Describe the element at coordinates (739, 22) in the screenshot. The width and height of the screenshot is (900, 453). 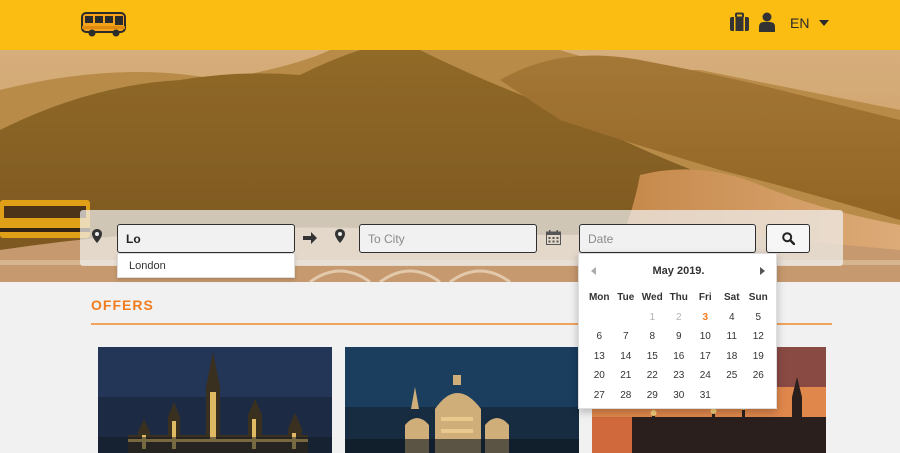
I see `briefcase-icon` at that location.